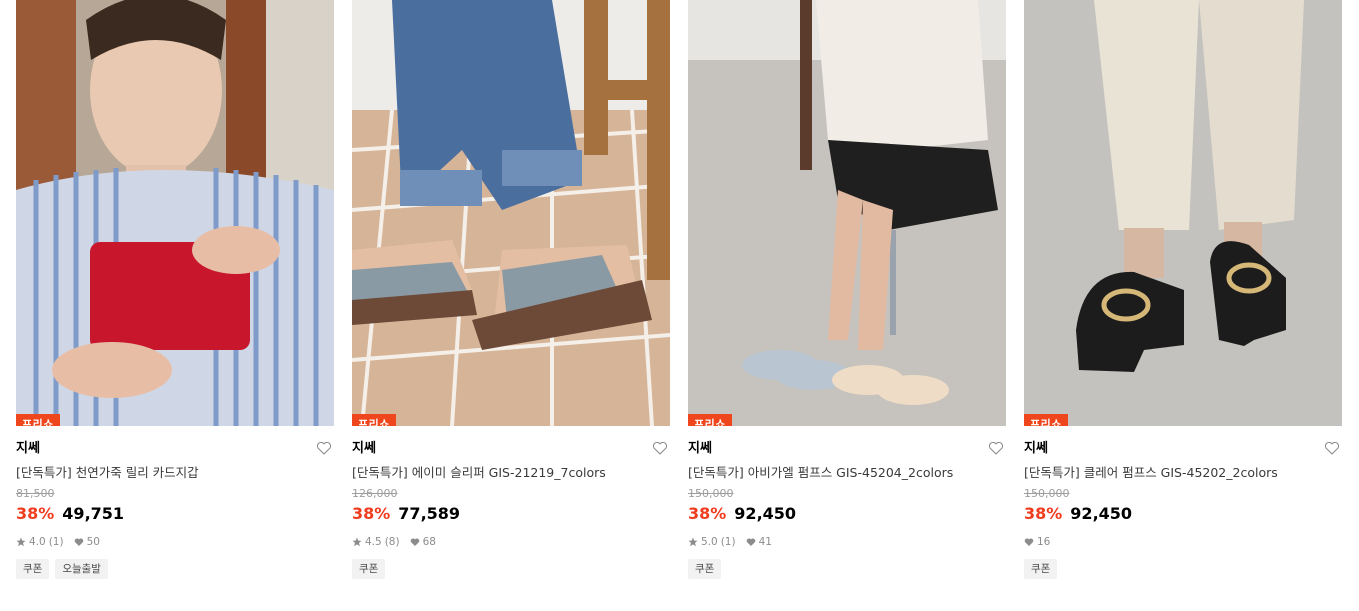 The height and width of the screenshot is (611, 1359). I want to click on product-name: [단독특가] 천연가죽 릴리 카드지갑, so click(175, 473).